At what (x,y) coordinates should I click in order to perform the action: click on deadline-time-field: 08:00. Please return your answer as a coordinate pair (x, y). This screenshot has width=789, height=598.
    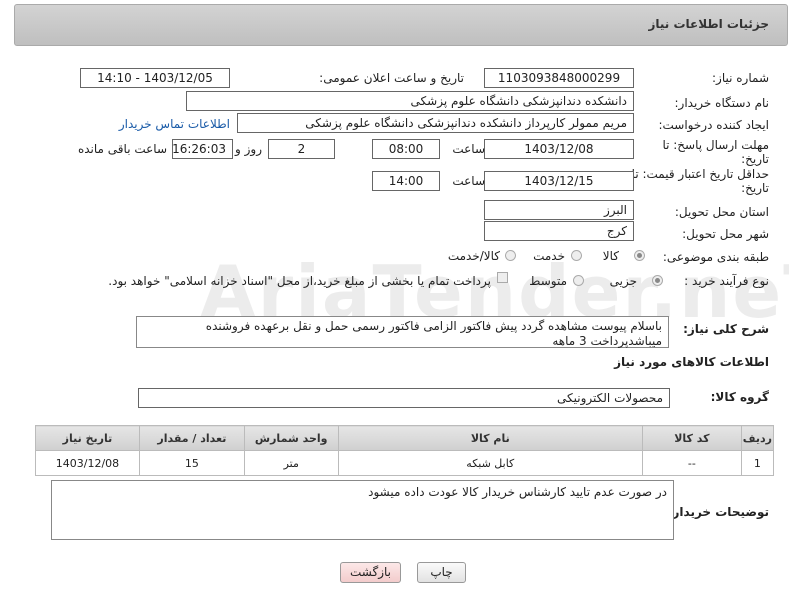
    Looking at the image, I should click on (406, 149).